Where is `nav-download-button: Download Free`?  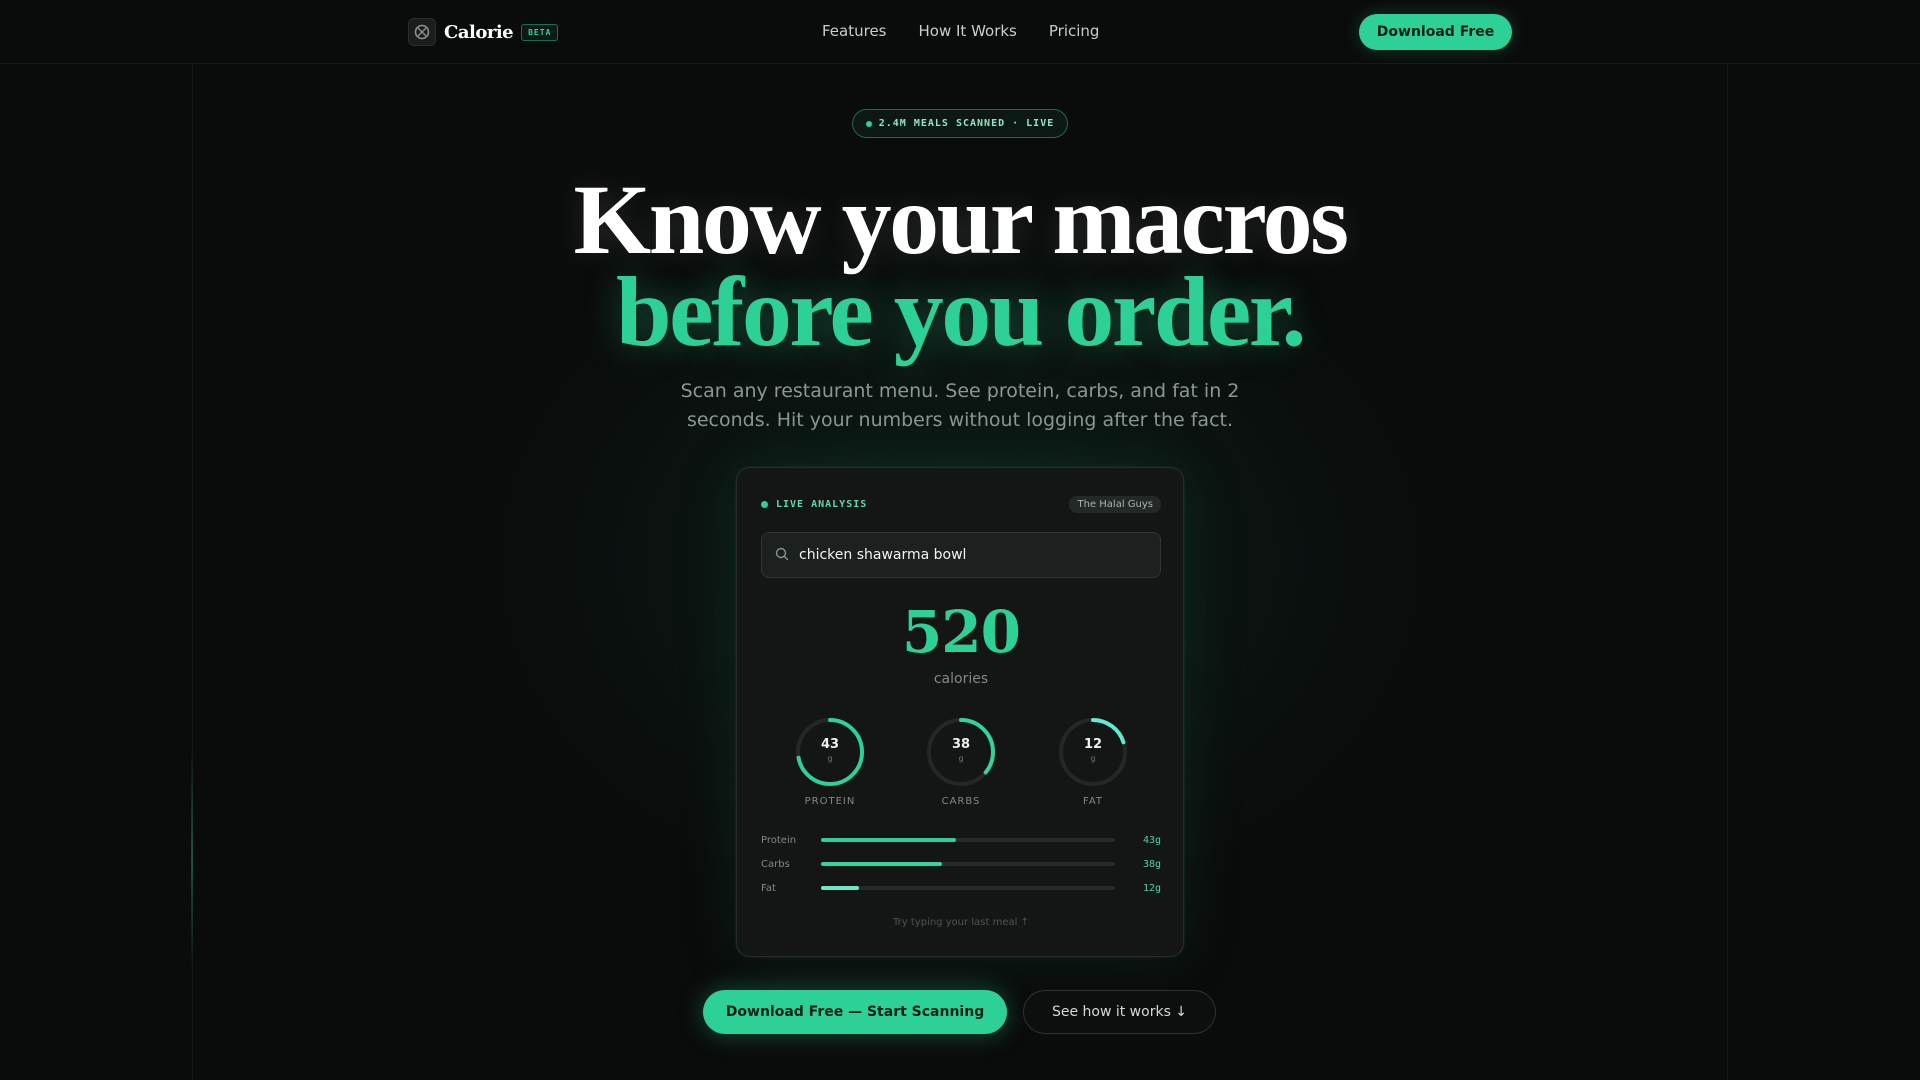 nav-download-button: Download Free is located at coordinates (1435, 32).